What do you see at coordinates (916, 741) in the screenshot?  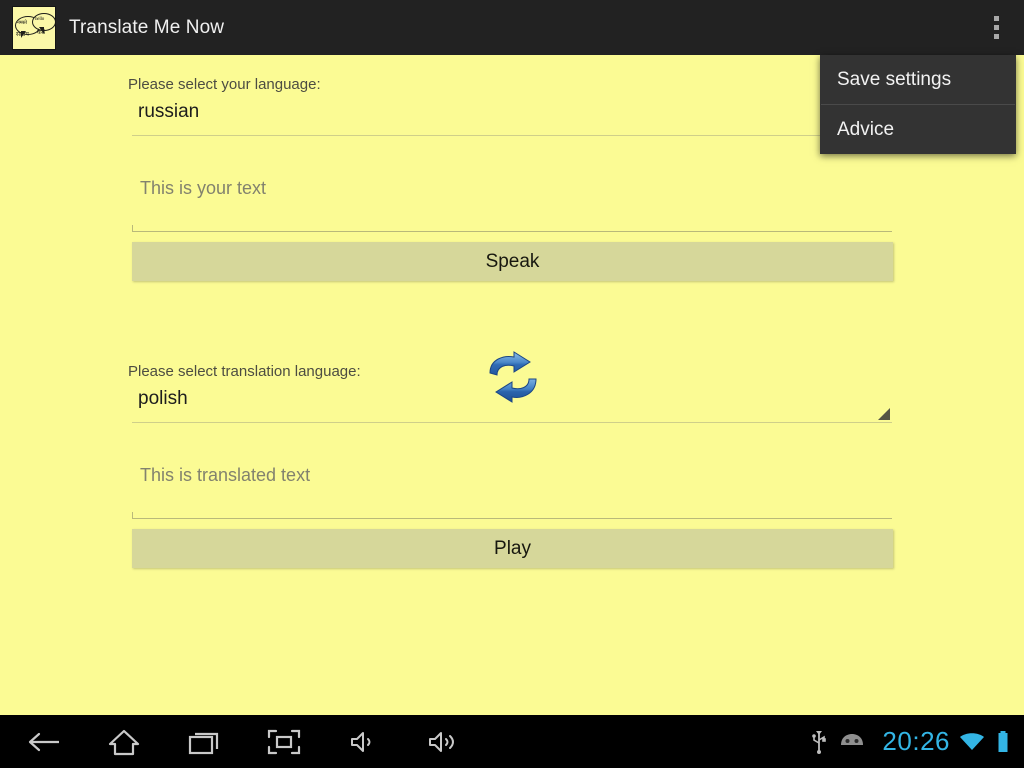 I see `status-clock: 20:26` at bounding box center [916, 741].